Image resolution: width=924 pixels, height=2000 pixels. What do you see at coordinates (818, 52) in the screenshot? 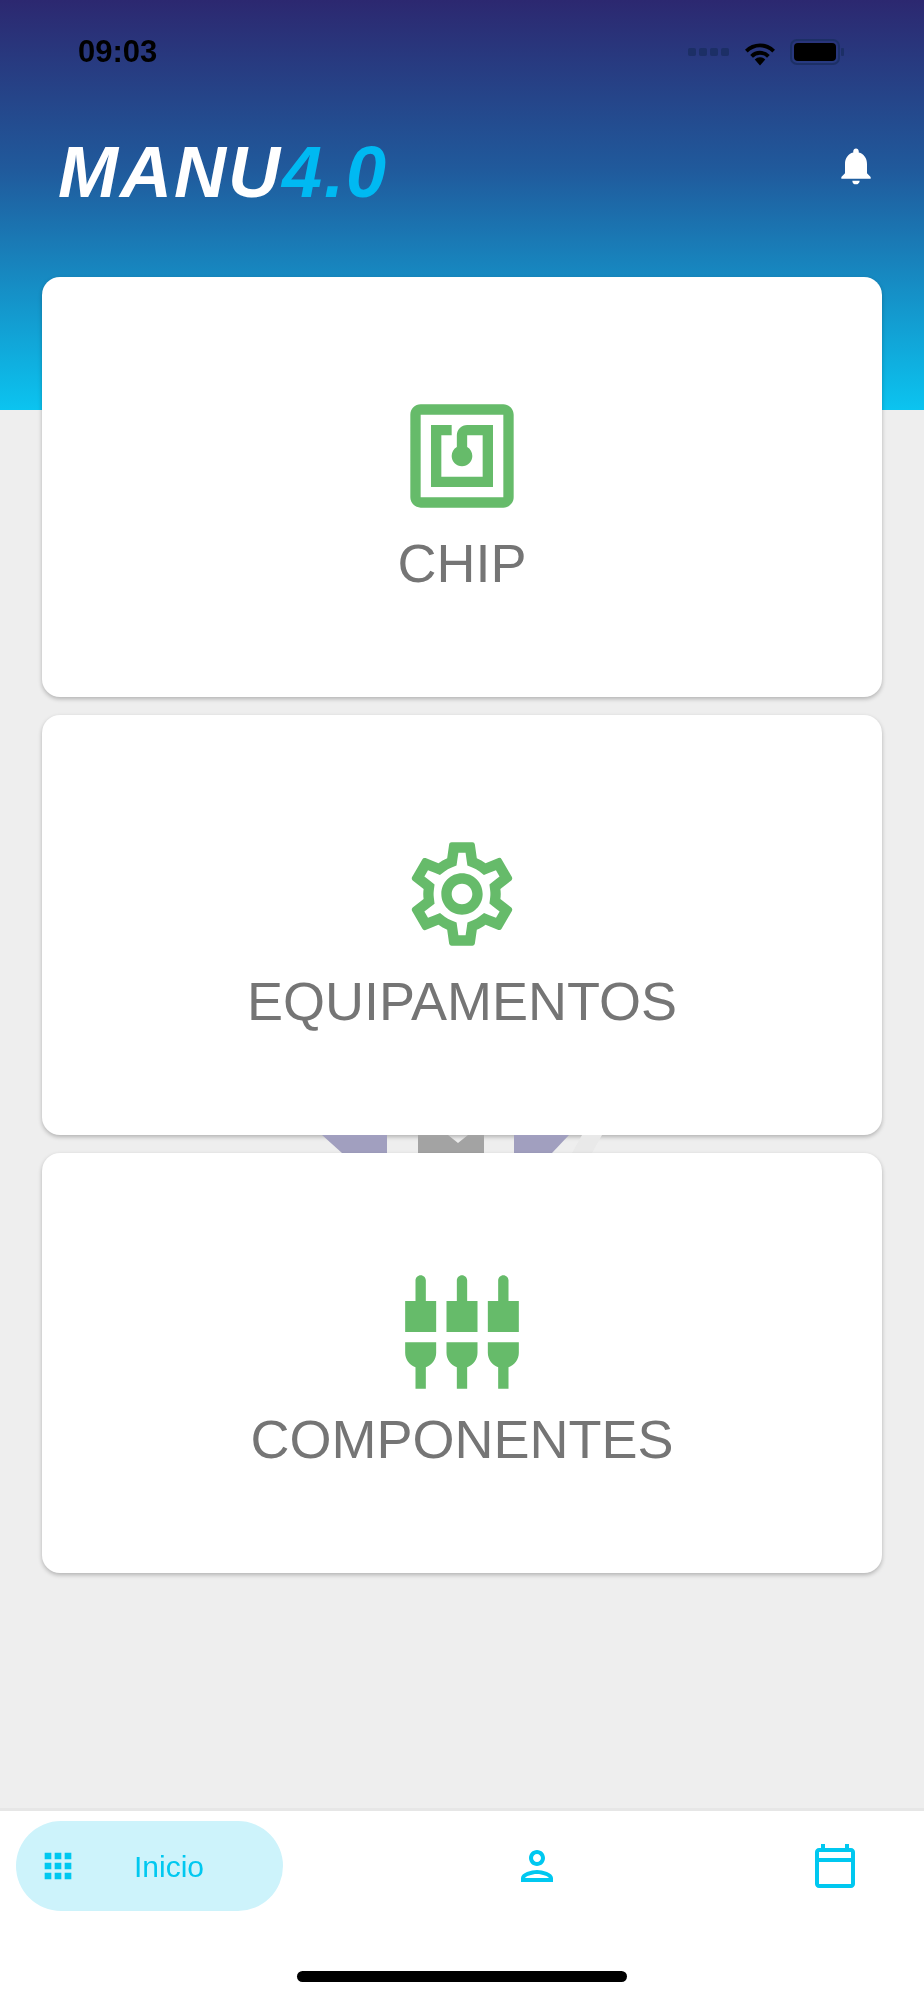
I see `battery-icon` at bounding box center [818, 52].